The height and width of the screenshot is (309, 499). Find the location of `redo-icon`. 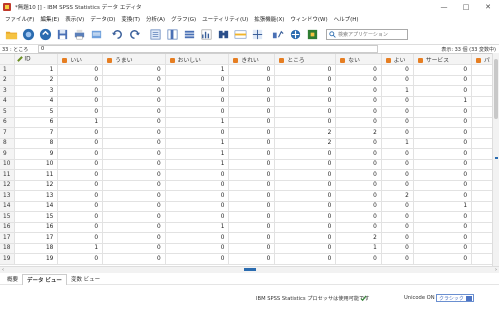

redo-icon is located at coordinates (134, 34).